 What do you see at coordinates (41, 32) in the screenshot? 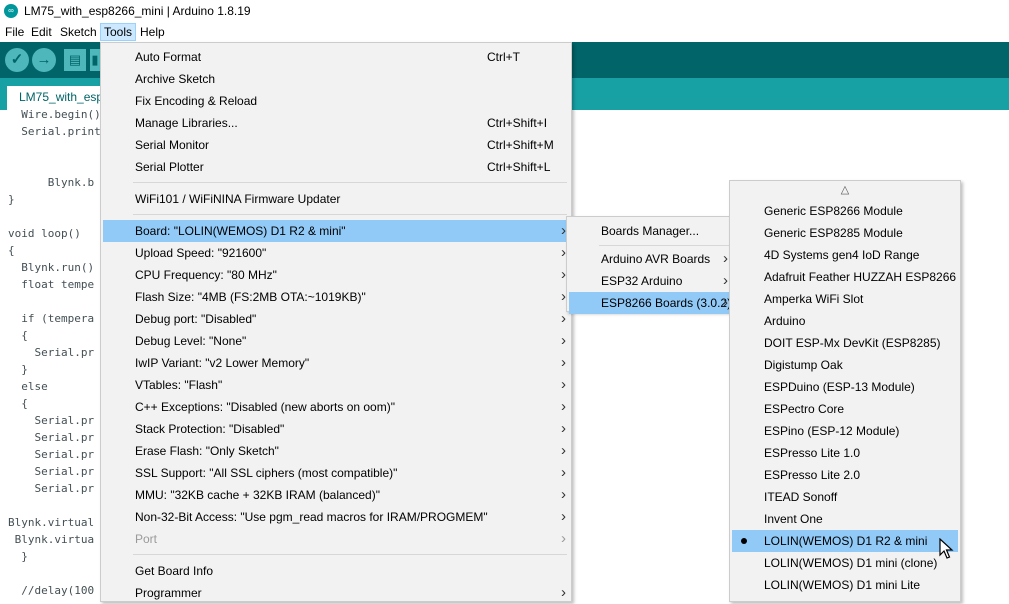
I see `menu-edit: Edit` at bounding box center [41, 32].